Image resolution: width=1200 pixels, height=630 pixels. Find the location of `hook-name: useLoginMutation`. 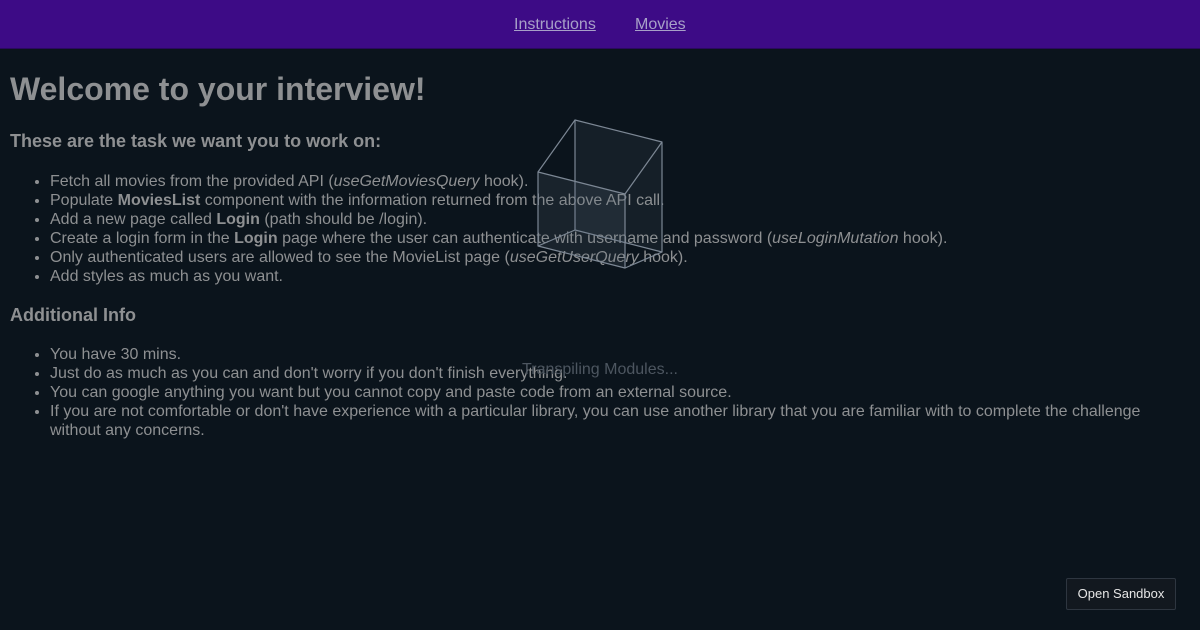

hook-name: useLoginMutation is located at coordinates (835, 238).